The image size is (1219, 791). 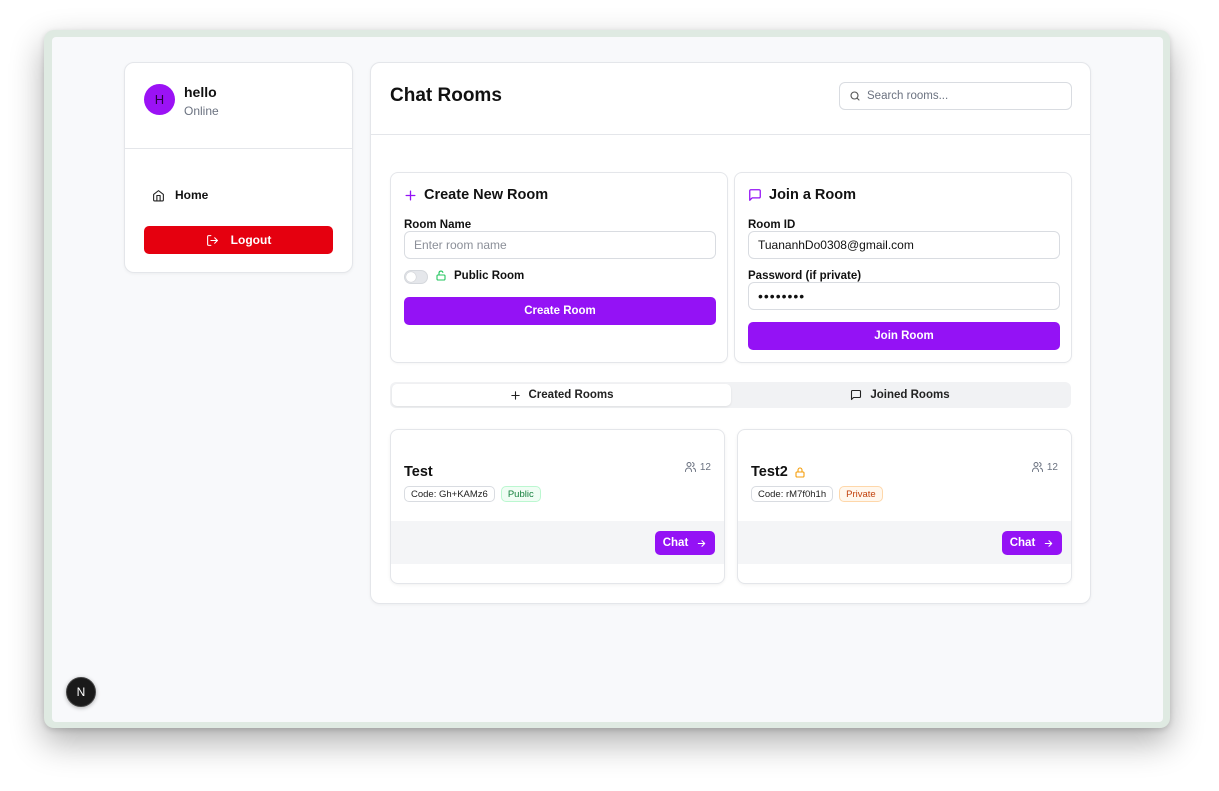 What do you see at coordinates (81, 692) in the screenshot?
I see `nextjs-dev-badge: N` at bounding box center [81, 692].